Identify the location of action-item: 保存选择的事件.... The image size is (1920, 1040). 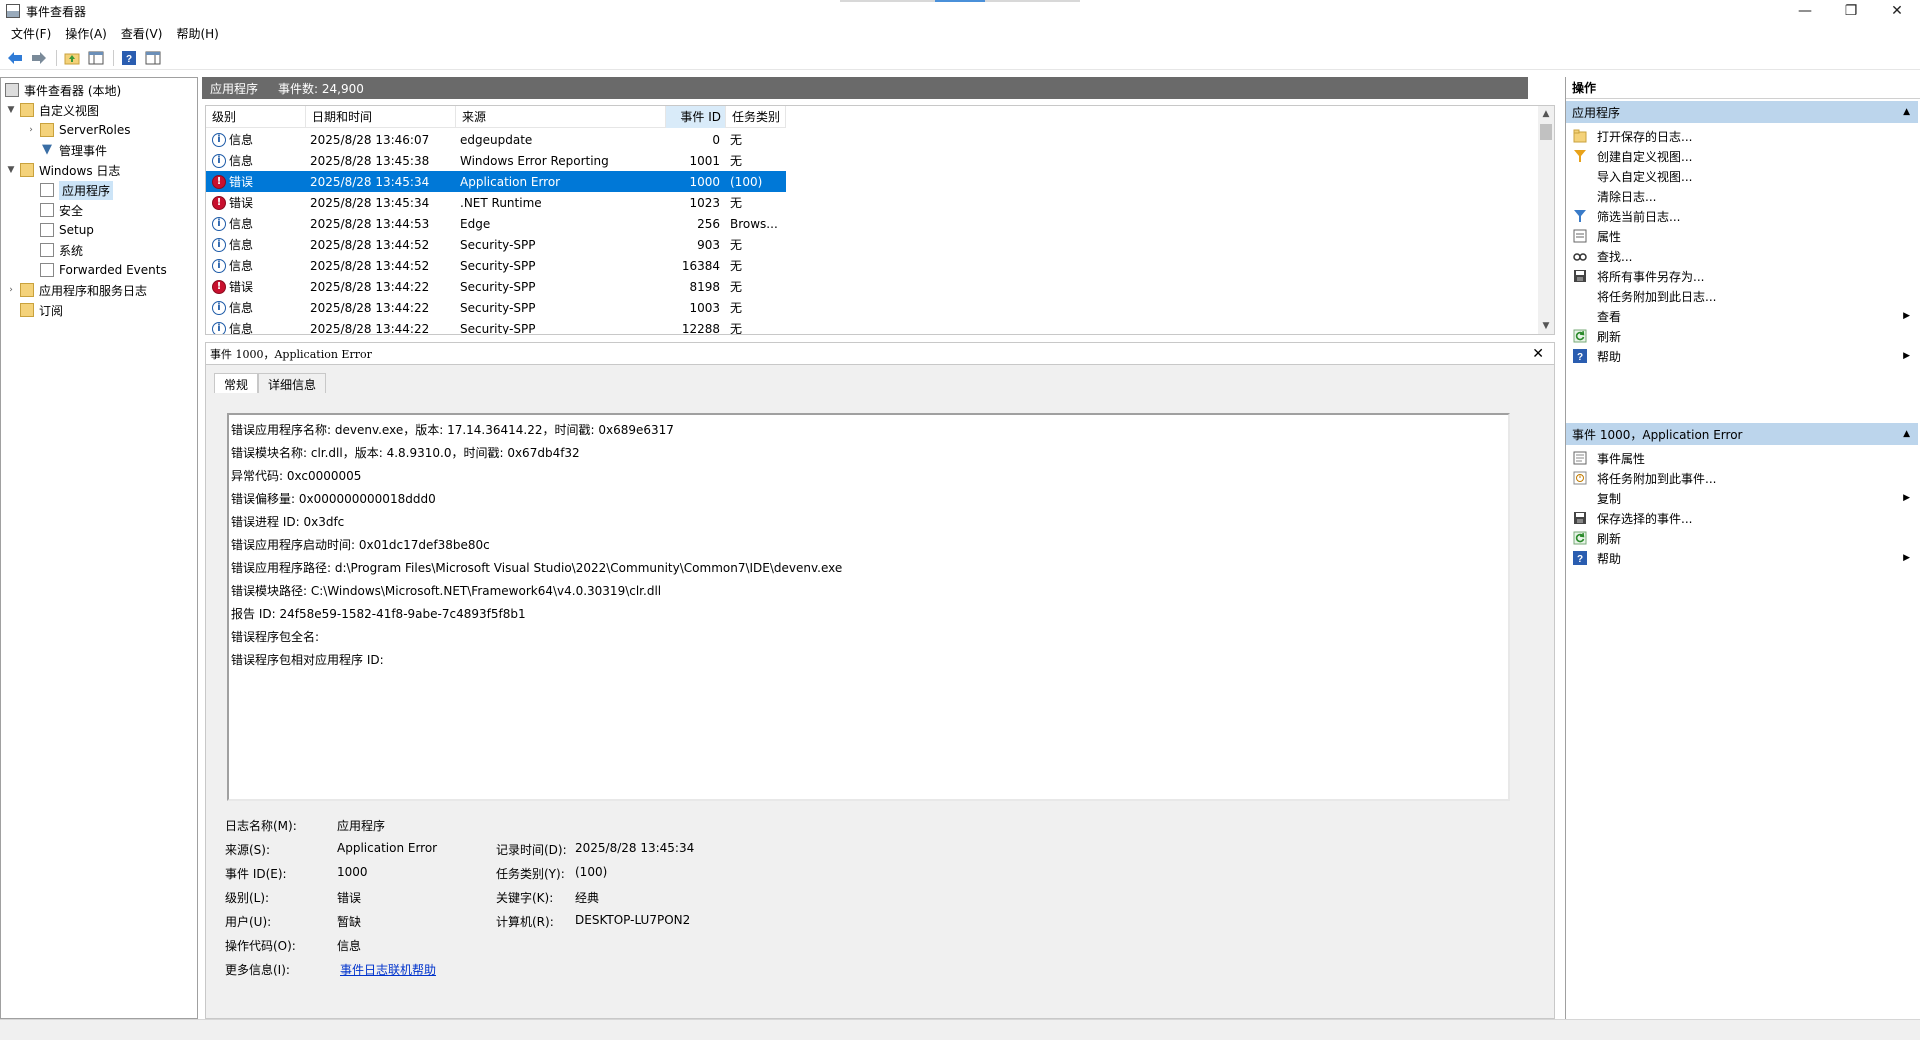
(1742, 518).